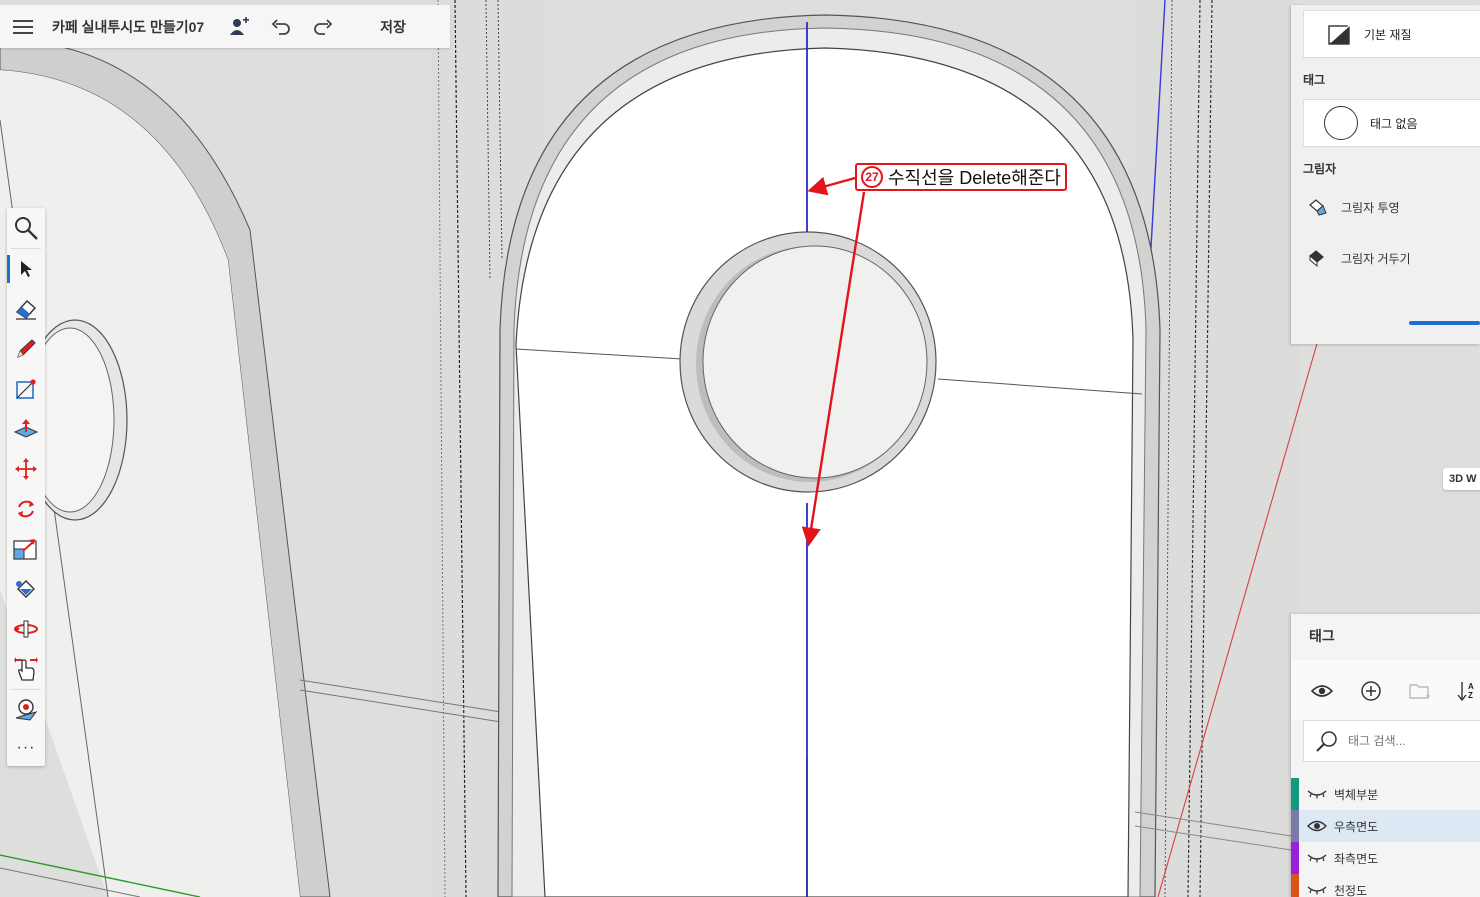  What do you see at coordinates (1385, 885) in the screenshot?
I see `tag-row: 천정도` at bounding box center [1385, 885].